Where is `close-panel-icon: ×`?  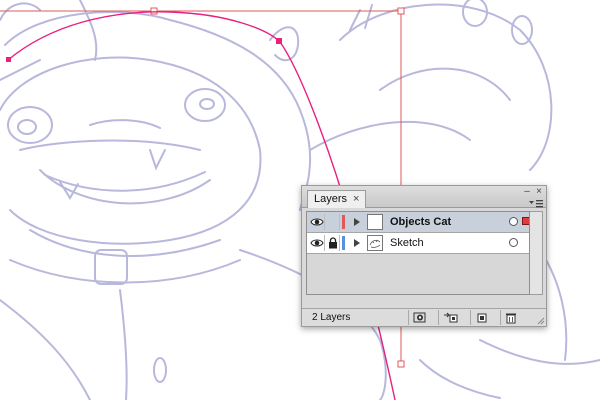
close-panel-icon: × is located at coordinates (539, 192).